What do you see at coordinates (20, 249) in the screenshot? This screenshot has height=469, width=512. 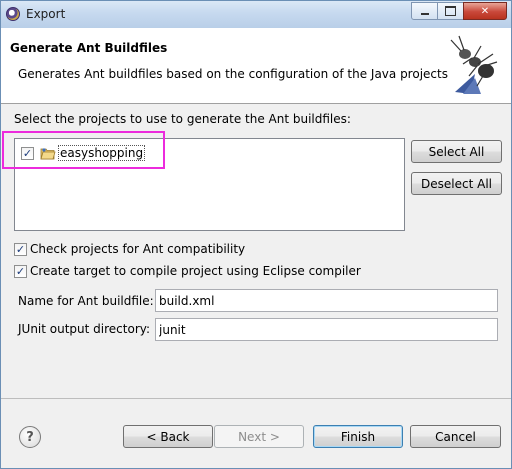 I see `check-compat-checkbox: ✓` at bounding box center [20, 249].